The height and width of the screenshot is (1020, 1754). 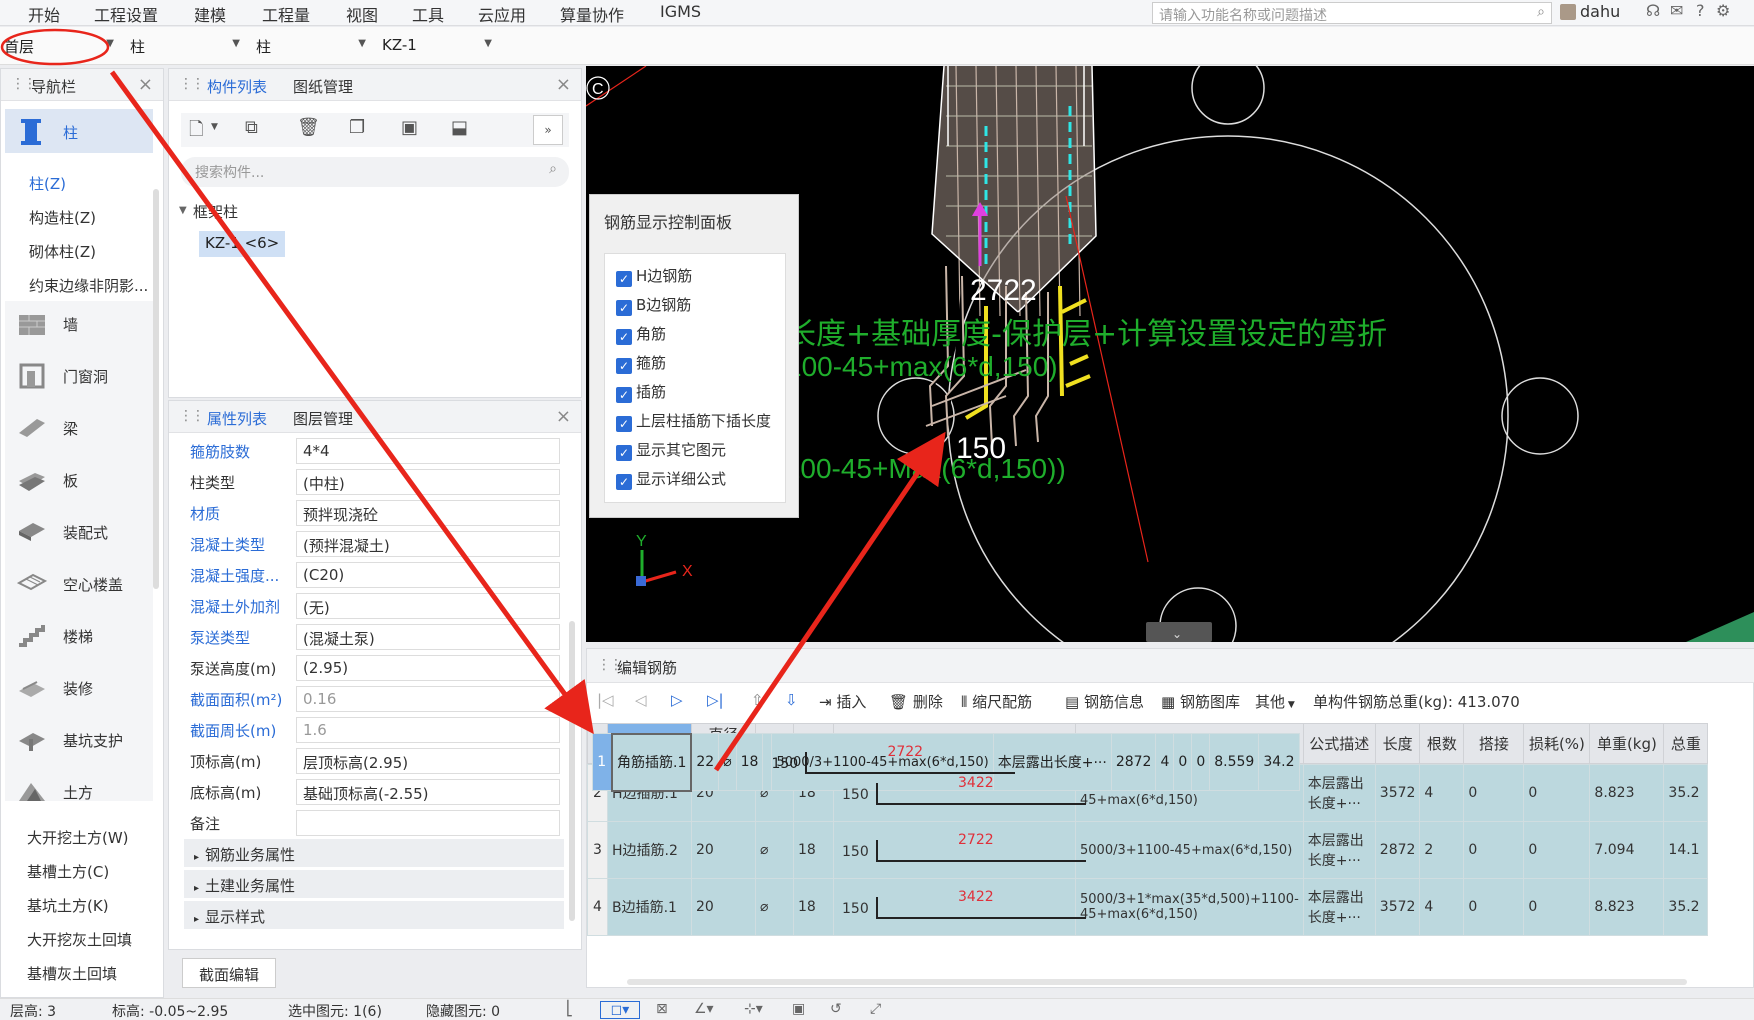 I want to click on nav-sub-construct-column: 构造柱(Z), so click(x=62, y=217).